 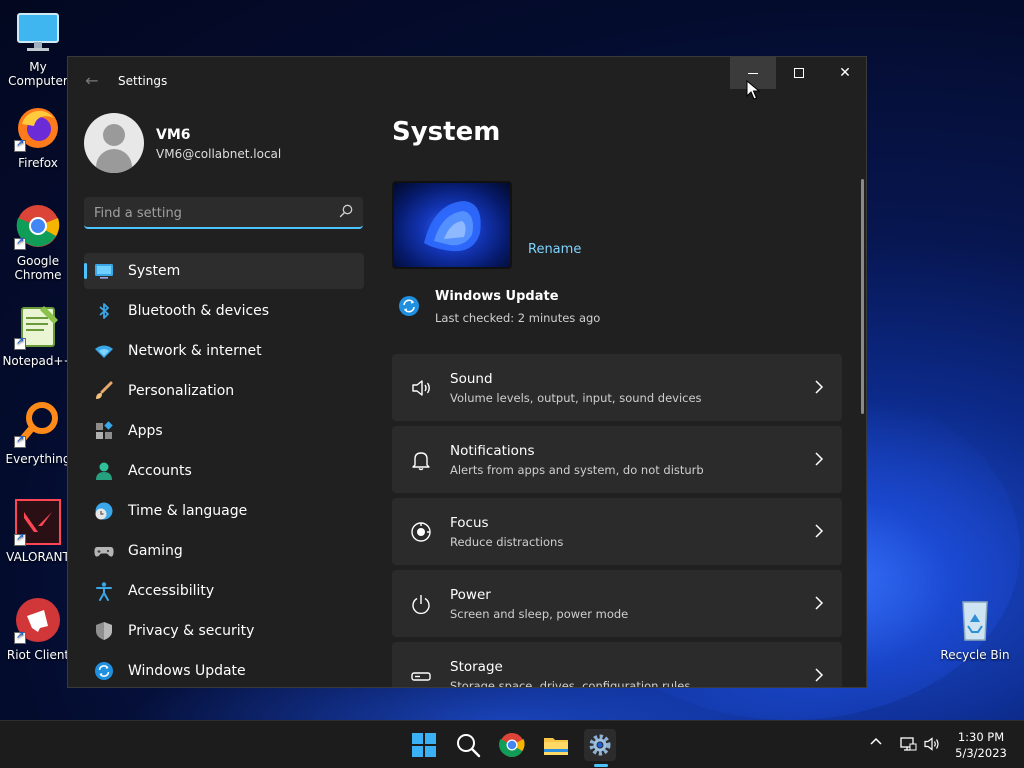 What do you see at coordinates (104, 390) in the screenshot?
I see `brush-icon` at bounding box center [104, 390].